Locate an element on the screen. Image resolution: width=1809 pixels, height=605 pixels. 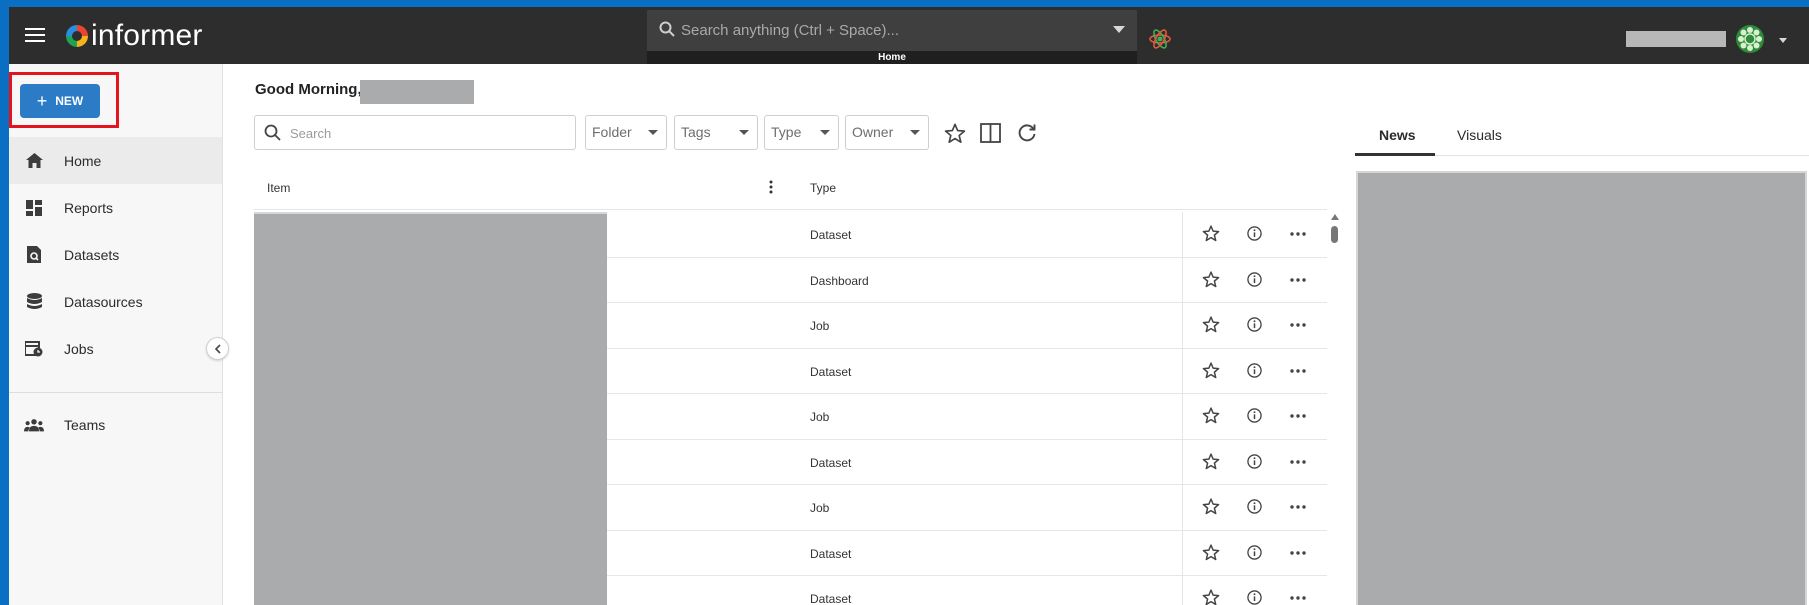
tags-filter: Tags is located at coordinates (716, 132).